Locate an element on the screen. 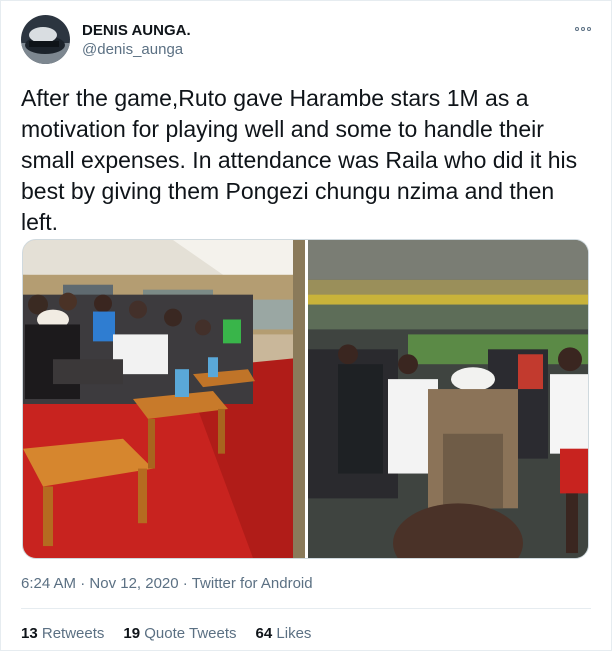 Image resolution: width=612 pixels, height=651 pixels. retweets-count: 13 is located at coordinates (29, 633).